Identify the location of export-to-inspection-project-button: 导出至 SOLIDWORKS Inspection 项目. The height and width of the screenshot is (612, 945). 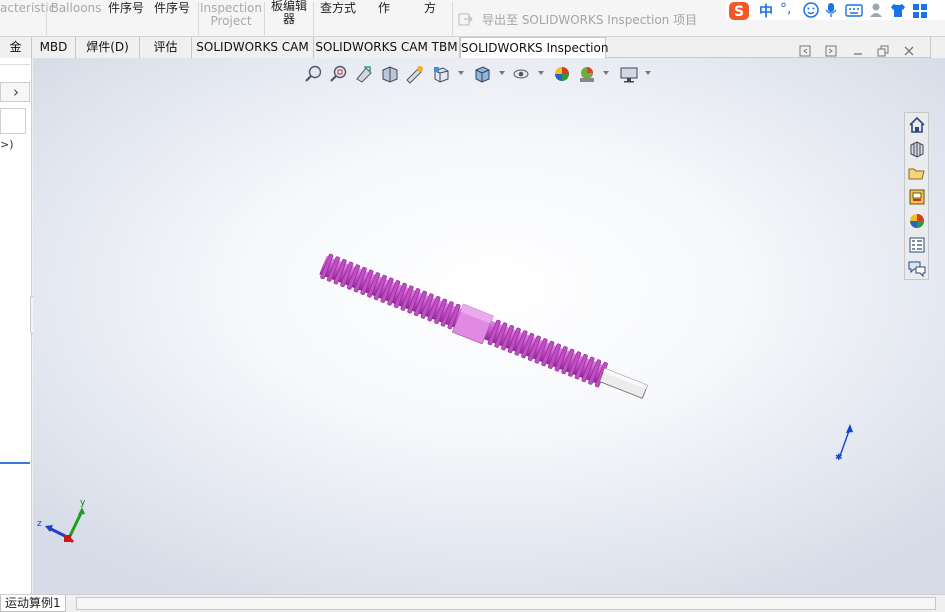
(577, 20).